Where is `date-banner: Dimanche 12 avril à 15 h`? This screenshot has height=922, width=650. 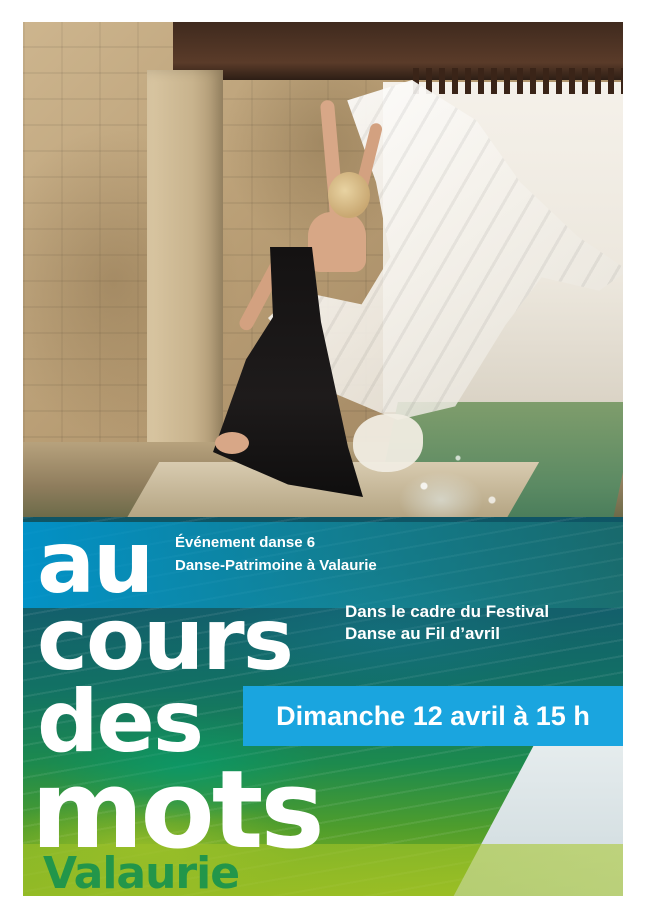
date-banner: Dimanche 12 avril à 15 h is located at coordinates (433, 716).